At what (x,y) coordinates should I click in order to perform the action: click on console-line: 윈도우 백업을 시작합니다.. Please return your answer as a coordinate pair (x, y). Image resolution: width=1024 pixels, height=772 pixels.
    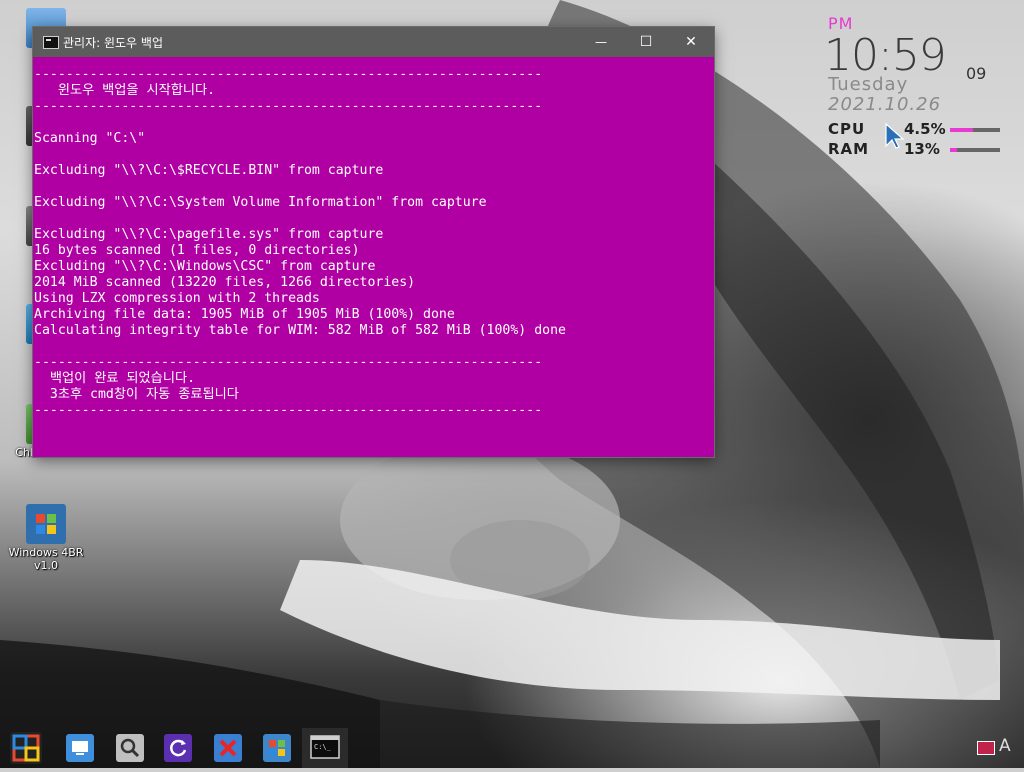
    Looking at the image, I should click on (125, 90).